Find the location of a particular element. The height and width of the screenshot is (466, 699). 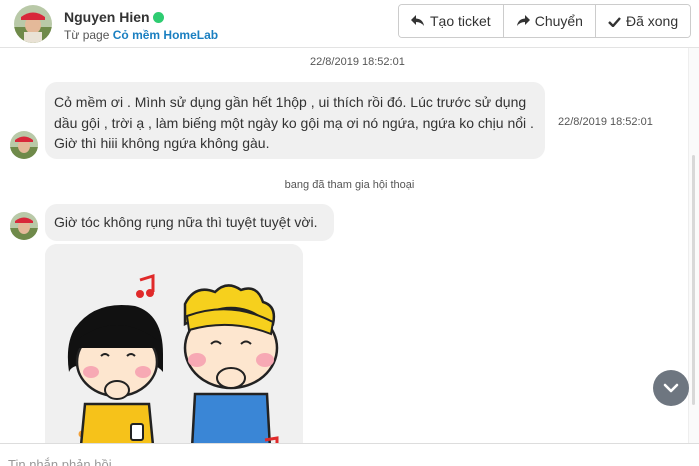

done-button: Đã xong is located at coordinates (643, 21).